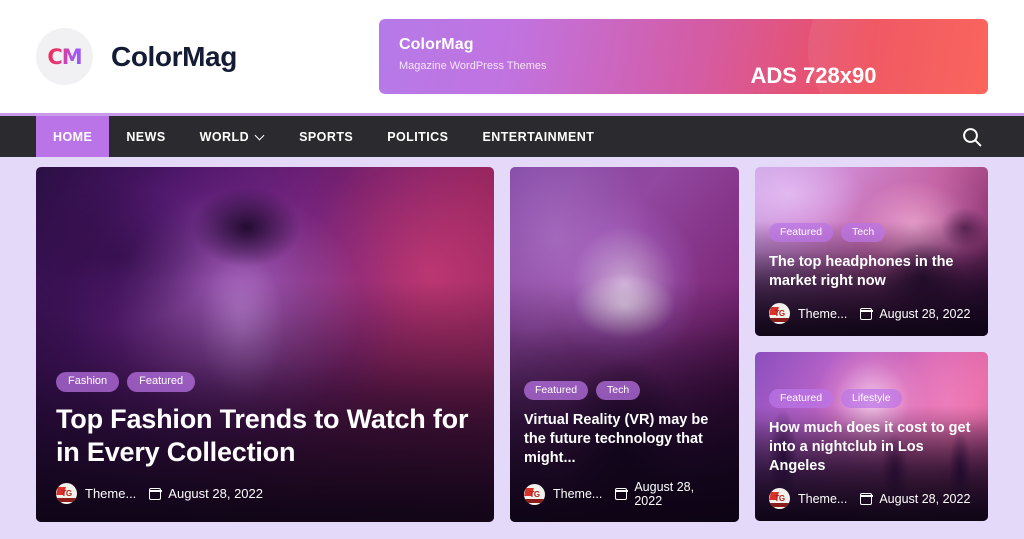  Describe the element at coordinates (436, 44) in the screenshot. I see `ad-title: ColorMag` at that location.